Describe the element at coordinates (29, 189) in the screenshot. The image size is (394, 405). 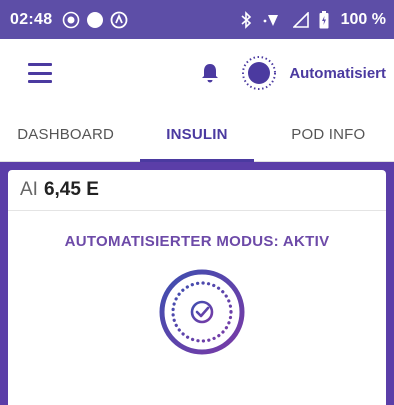
I see `iob-label: AI` at that location.